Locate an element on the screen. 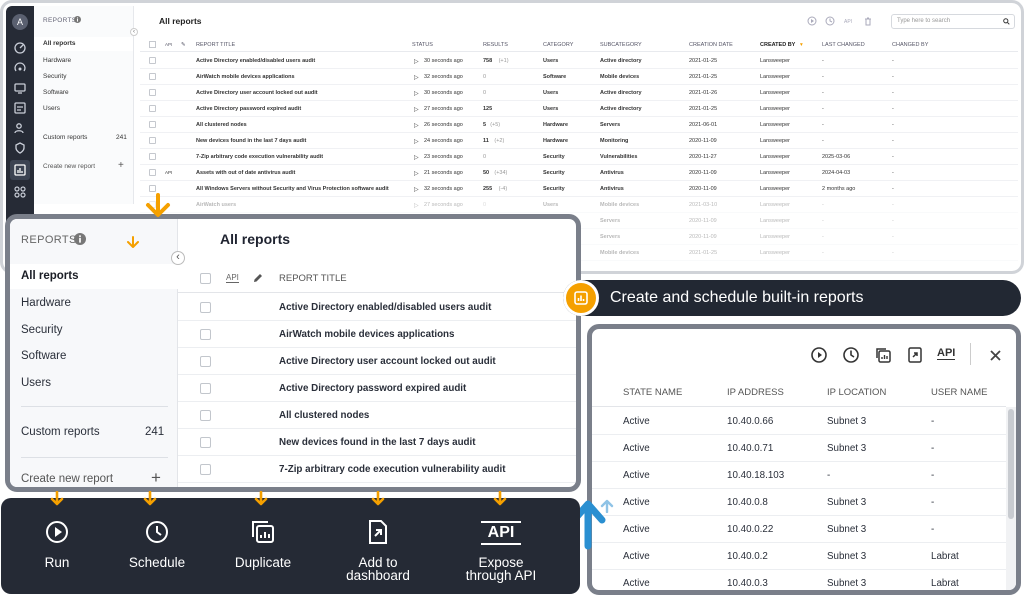 This screenshot has height=598, width=1024. col-created-by: CREATED BY is located at coordinates (777, 45).